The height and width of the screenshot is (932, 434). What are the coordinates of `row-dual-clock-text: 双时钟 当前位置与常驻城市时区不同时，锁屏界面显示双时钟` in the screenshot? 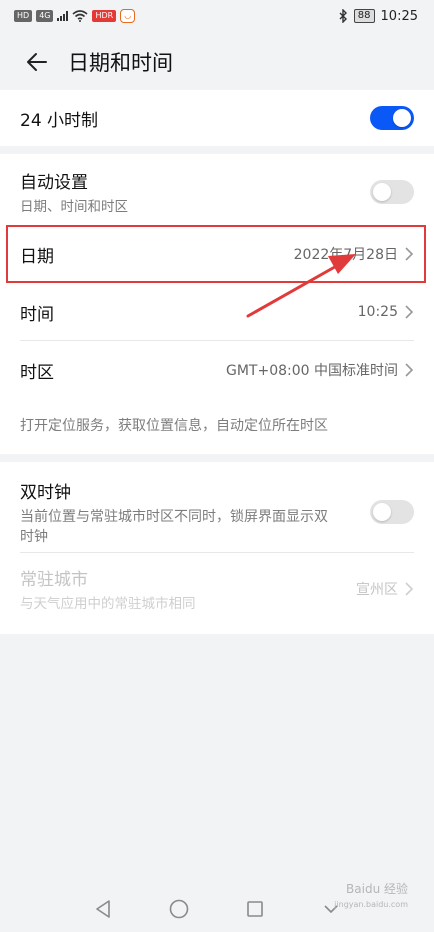 It's located at (180, 512).